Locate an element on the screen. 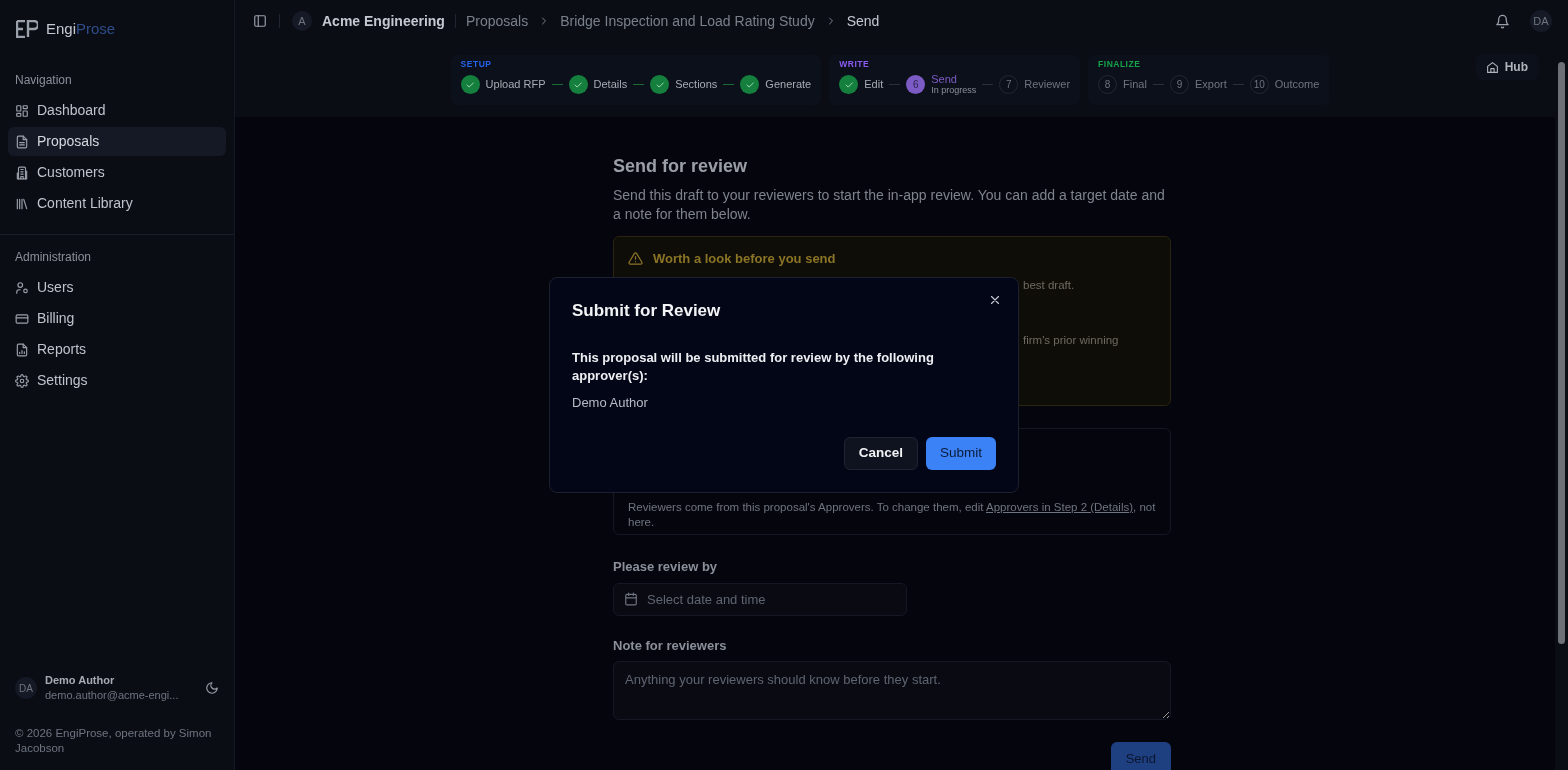  nav-item: Users is located at coordinates (117, 287).